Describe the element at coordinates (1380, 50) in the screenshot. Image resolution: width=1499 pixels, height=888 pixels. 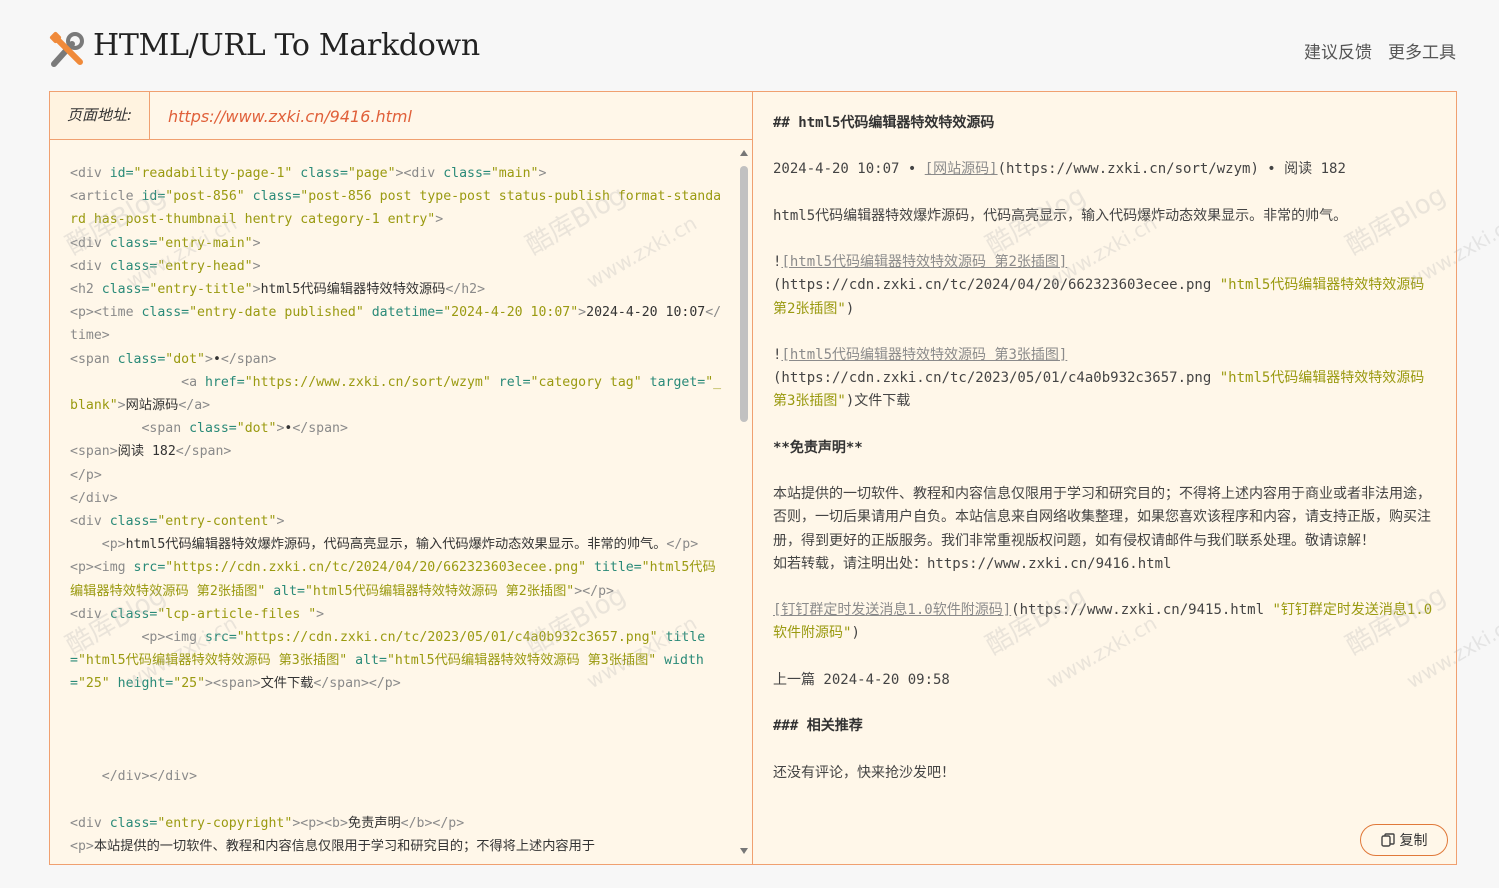
I see `top-nav: 建议反馈 更多工具` at that location.